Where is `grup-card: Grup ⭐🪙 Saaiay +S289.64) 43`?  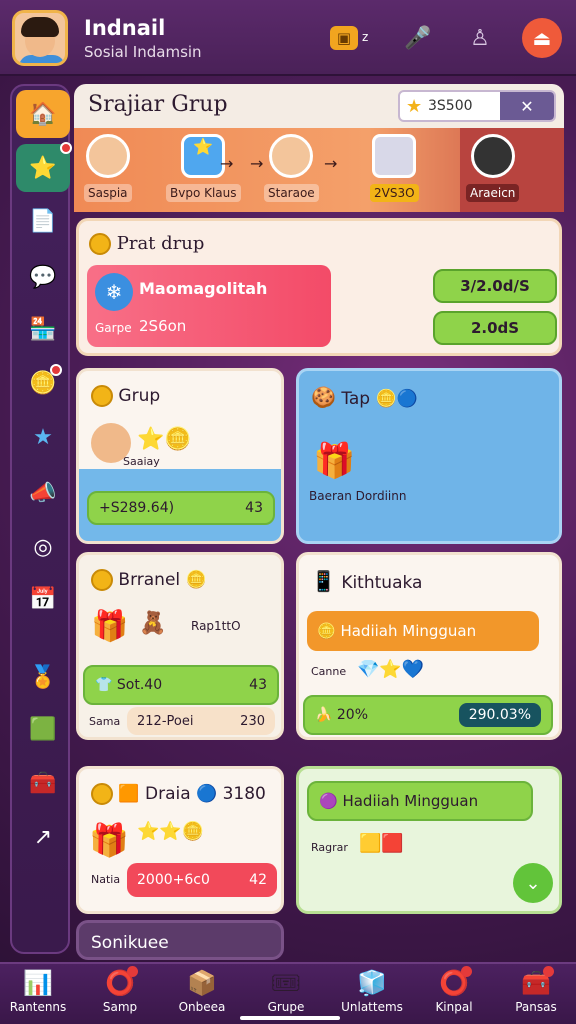
grup-card: Grup ⭐🪙 Saaiay +S289.64) 43 is located at coordinates (180, 456).